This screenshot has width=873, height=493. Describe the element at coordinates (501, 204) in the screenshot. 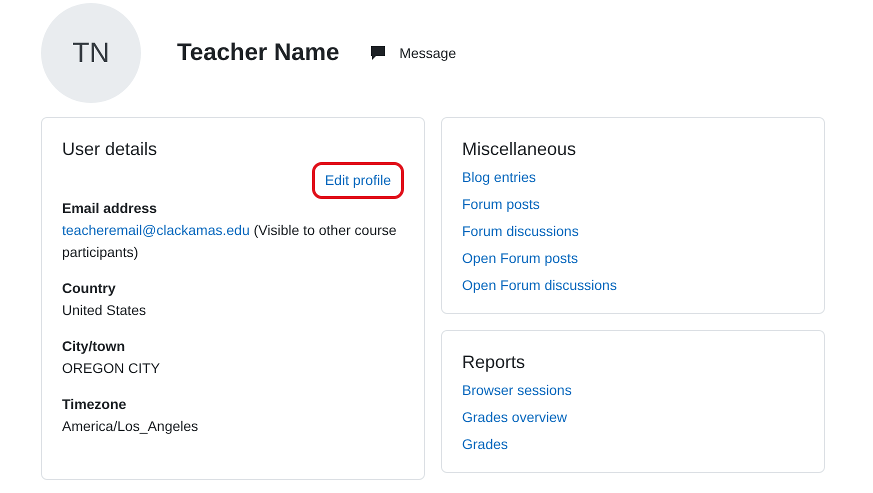

I see `card-link: Forum posts` at that location.